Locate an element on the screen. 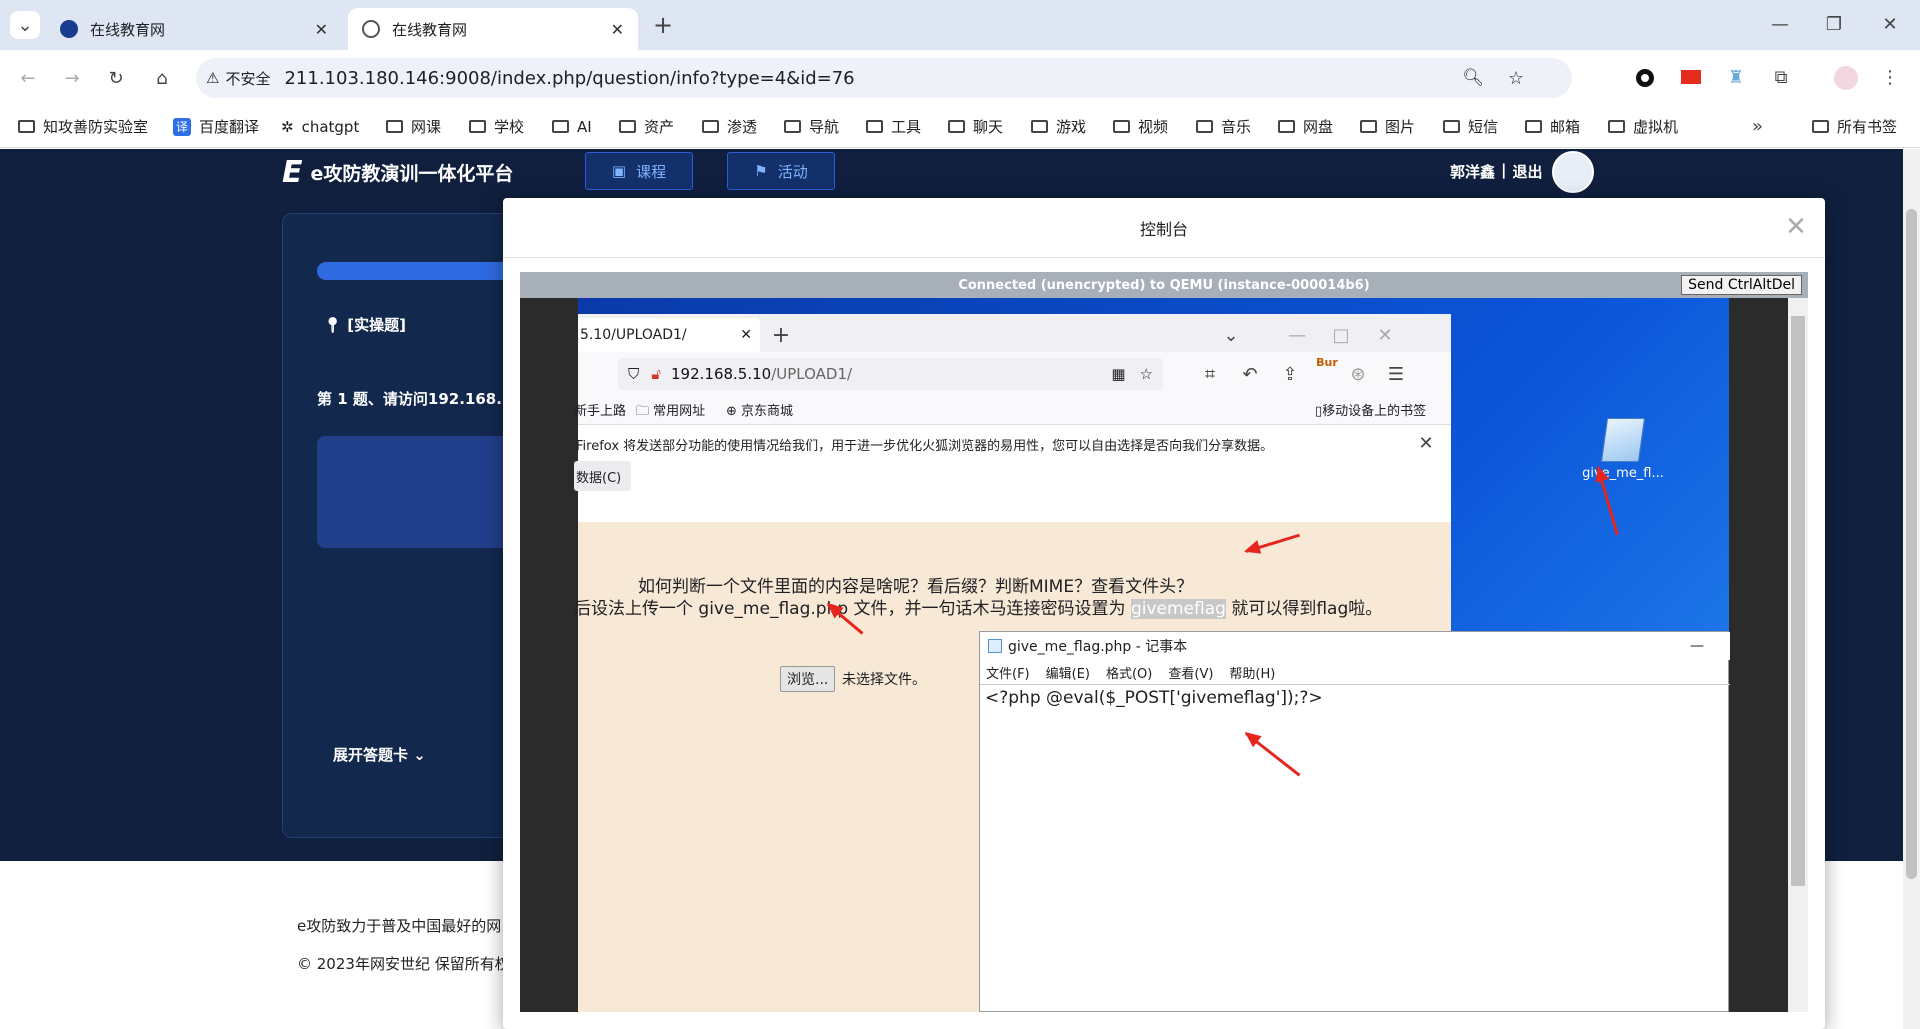  modal-close-icon: ✕ is located at coordinates (1796, 227).